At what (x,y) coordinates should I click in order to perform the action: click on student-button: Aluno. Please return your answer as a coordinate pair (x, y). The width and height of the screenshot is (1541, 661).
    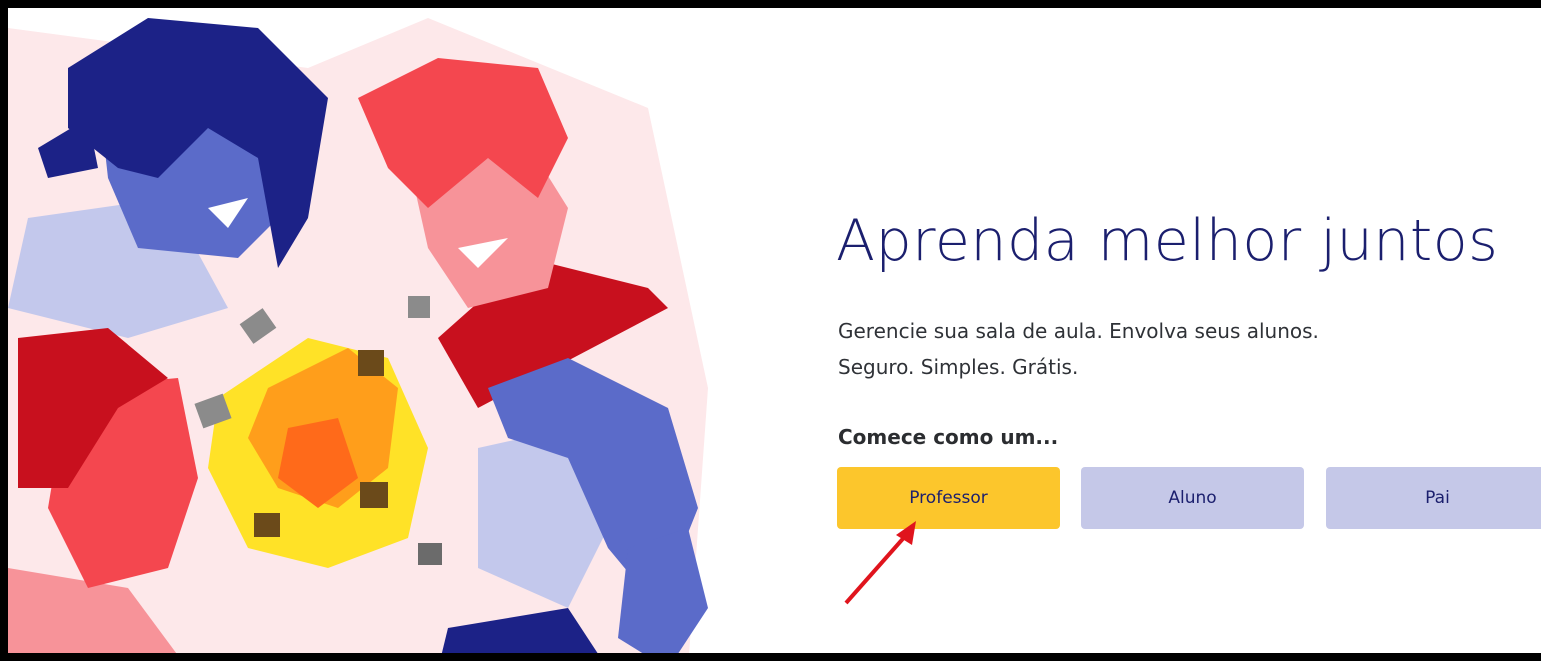
    Looking at the image, I should click on (1192, 498).